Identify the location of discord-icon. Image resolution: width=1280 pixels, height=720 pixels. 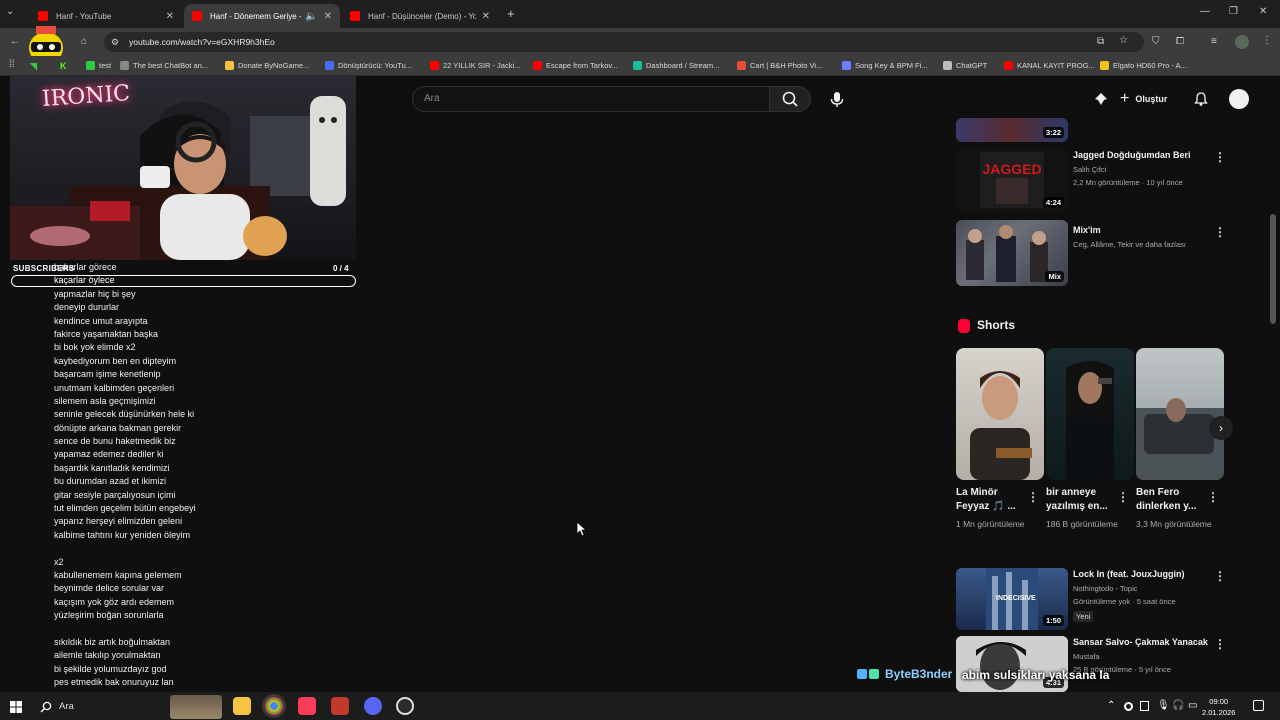
(373, 706).